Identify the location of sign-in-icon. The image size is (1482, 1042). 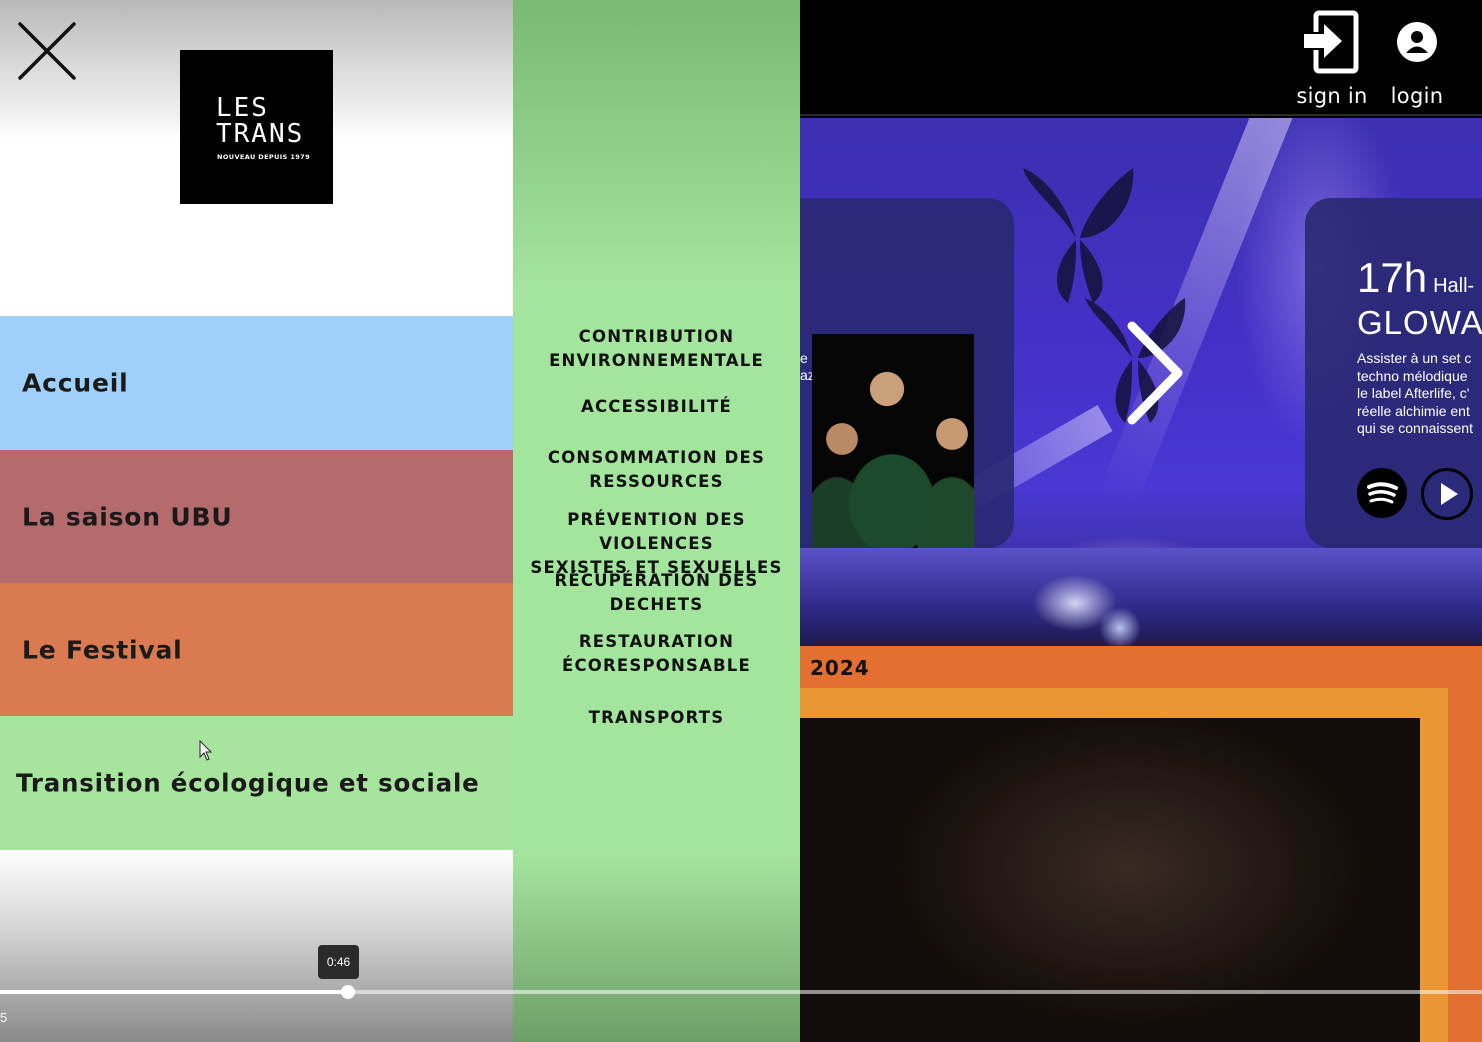
(1331, 42).